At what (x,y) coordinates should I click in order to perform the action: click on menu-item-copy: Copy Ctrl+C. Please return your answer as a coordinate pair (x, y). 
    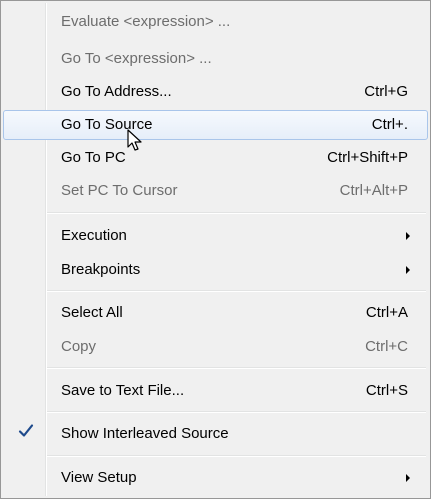
    Looking at the image, I should click on (215, 347).